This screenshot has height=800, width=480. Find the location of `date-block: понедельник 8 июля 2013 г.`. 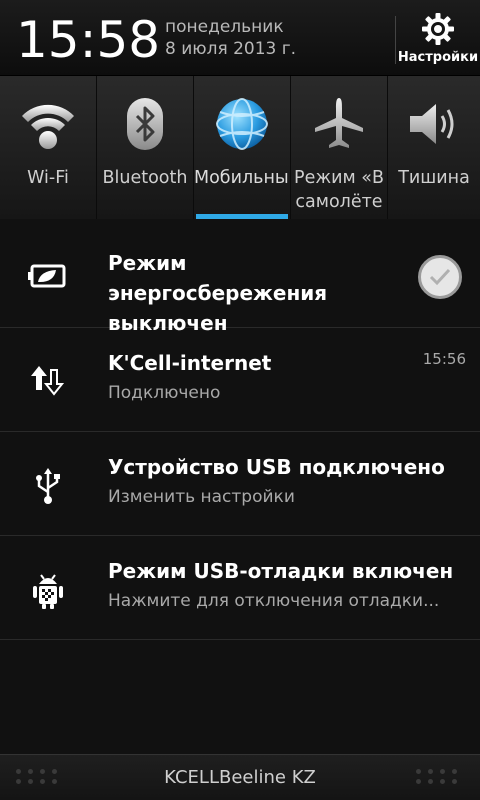

date-block: понедельник 8 июля 2013 г. is located at coordinates (230, 38).